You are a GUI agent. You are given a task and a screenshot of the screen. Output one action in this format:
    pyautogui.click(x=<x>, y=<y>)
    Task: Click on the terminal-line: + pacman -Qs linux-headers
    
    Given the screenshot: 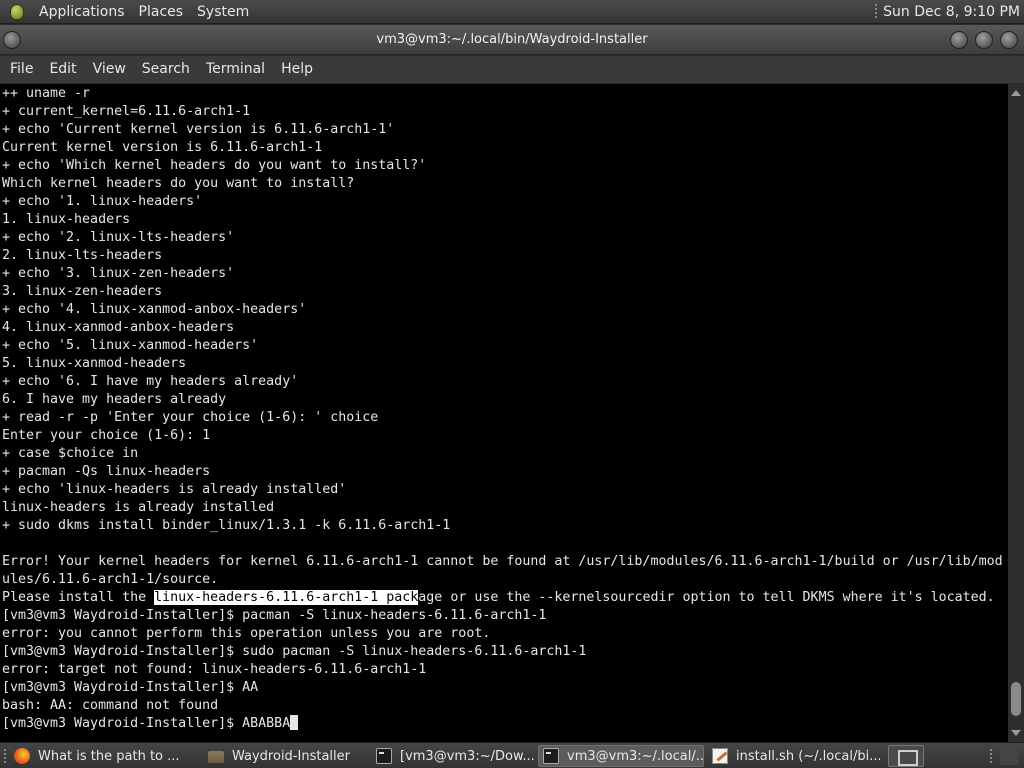 What is the action you would take?
    pyautogui.click(x=106, y=471)
    